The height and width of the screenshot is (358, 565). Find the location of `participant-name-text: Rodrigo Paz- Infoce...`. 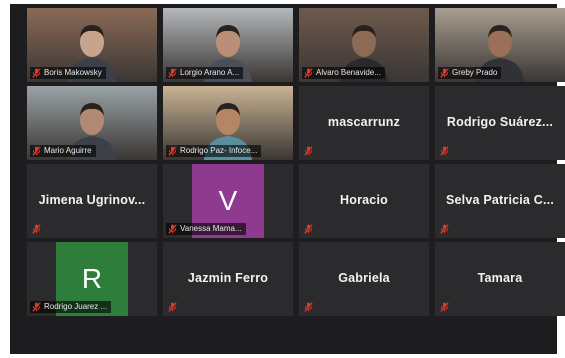

participant-name-text: Rodrigo Paz- Infoce... is located at coordinates (219, 150).